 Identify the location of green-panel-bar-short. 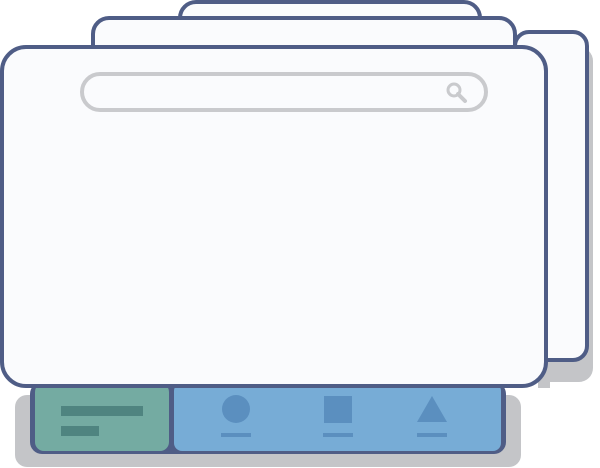
(80, 431).